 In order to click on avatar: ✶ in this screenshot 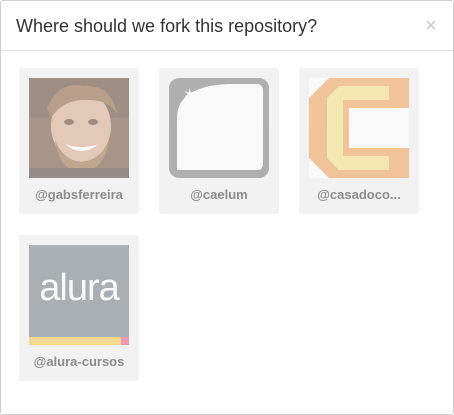, I will do `click(219, 128)`.